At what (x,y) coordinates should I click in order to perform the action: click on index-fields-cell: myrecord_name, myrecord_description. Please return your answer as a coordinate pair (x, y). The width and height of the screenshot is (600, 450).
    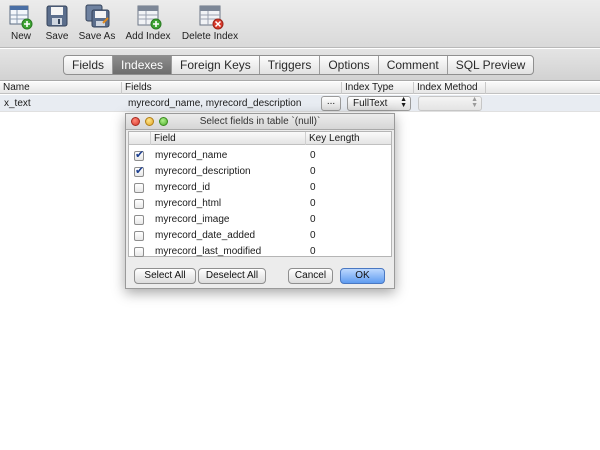
    Looking at the image, I should click on (214, 103).